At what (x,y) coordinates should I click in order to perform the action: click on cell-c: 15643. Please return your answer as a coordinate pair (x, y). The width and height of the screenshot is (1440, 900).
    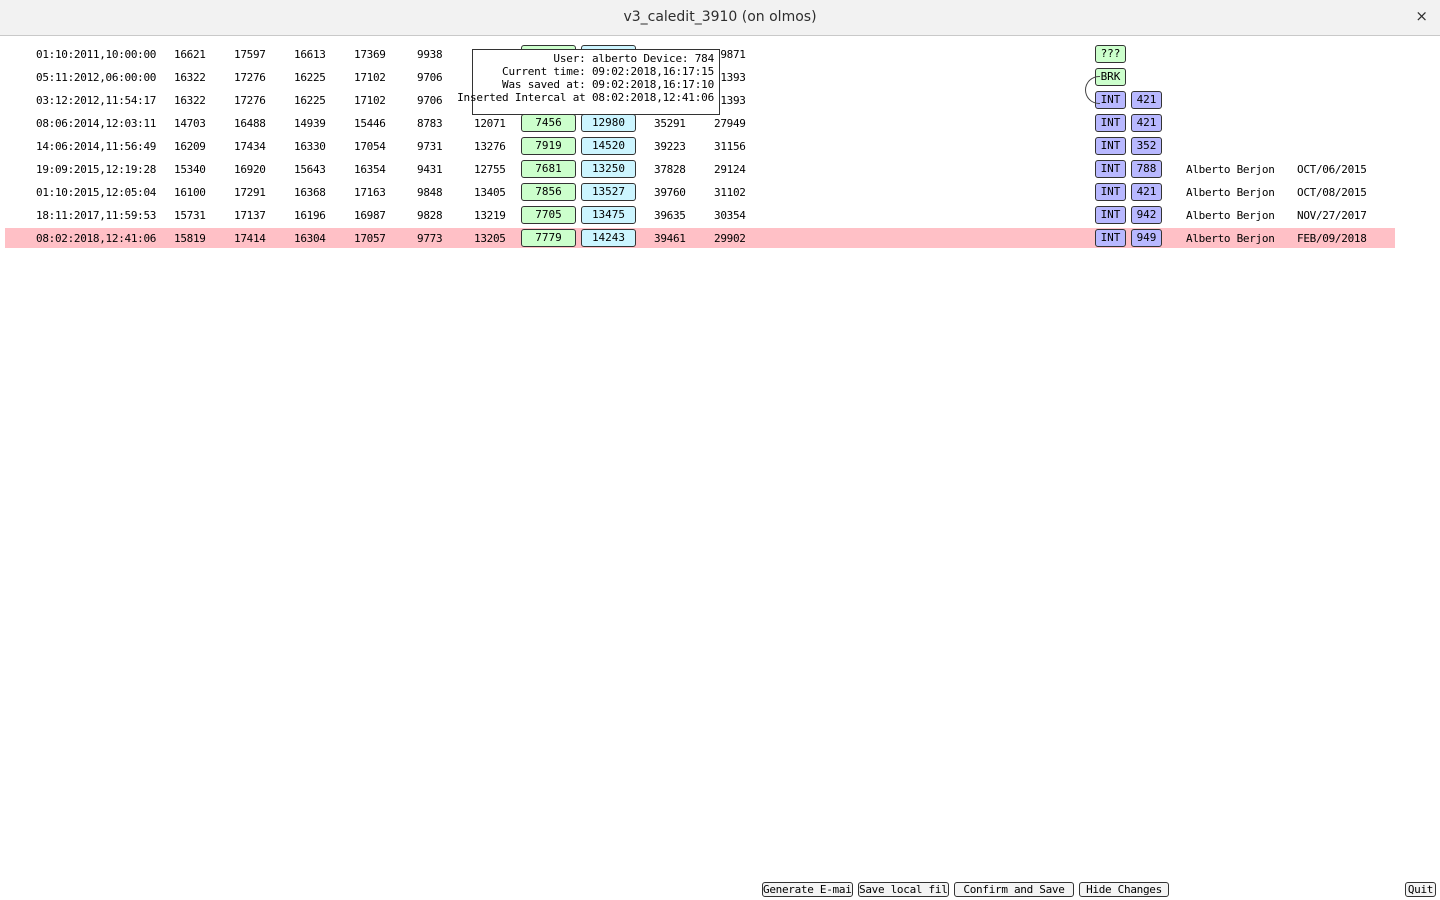
    Looking at the image, I should click on (310, 169).